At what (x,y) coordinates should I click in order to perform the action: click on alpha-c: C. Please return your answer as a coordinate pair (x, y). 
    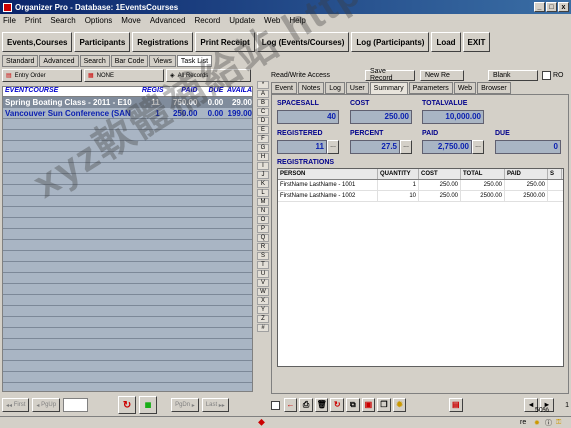
    Looking at the image, I should click on (263, 112).